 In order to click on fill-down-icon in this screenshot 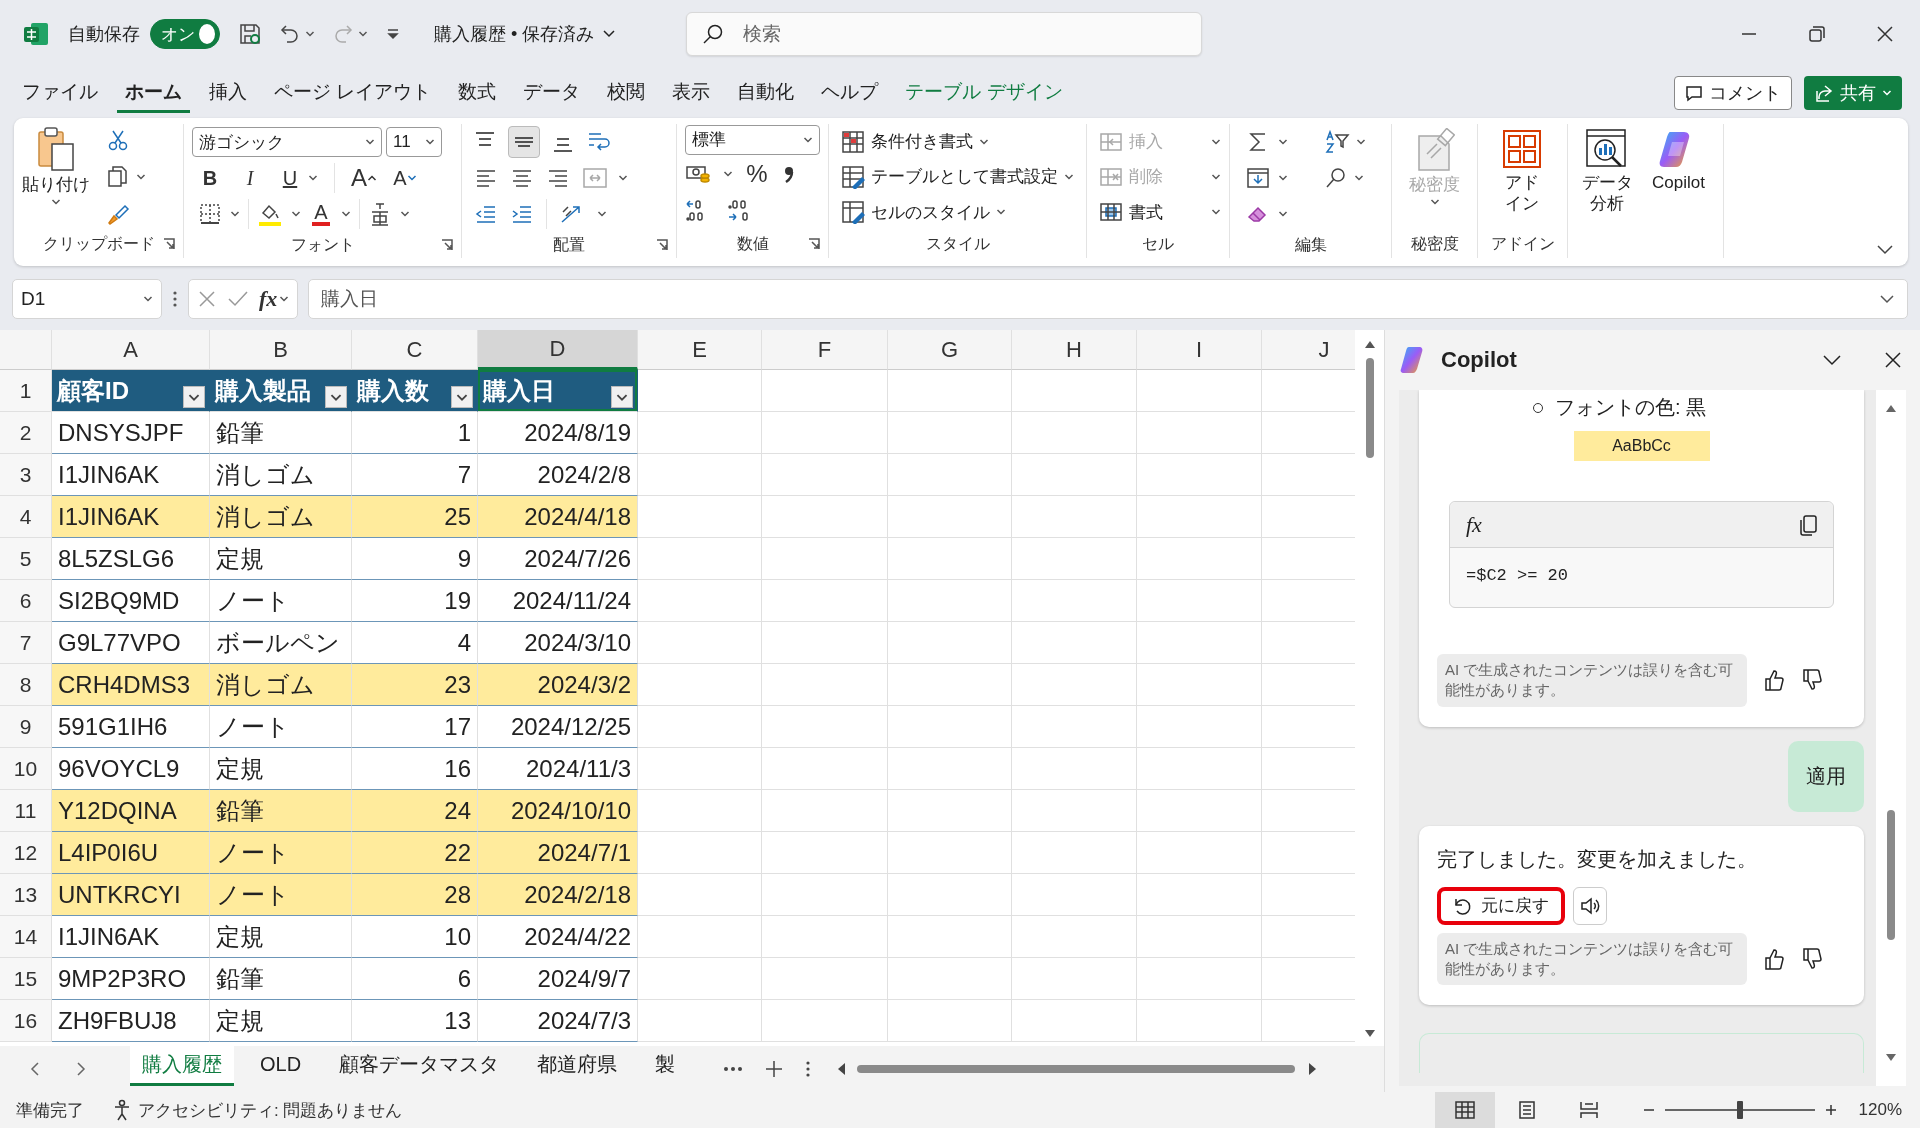, I will do `click(1258, 178)`.